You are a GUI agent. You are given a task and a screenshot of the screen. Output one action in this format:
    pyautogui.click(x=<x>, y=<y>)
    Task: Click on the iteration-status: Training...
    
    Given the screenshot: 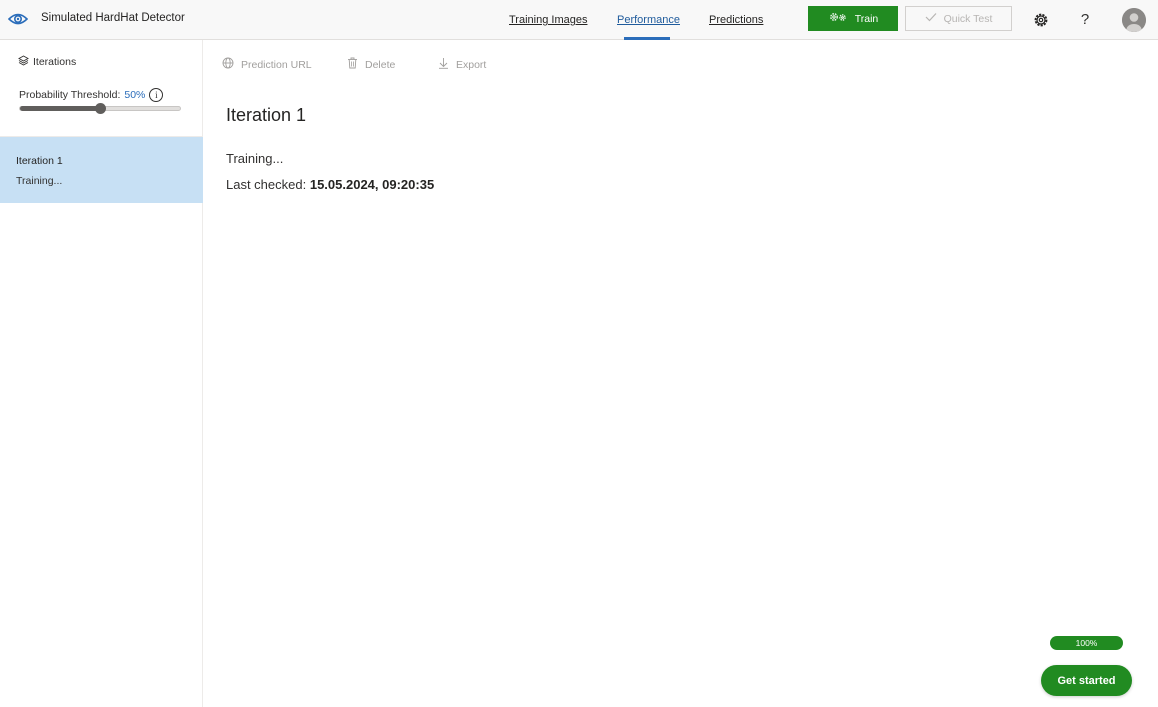 What is the action you would take?
    pyautogui.click(x=39, y=181)
    